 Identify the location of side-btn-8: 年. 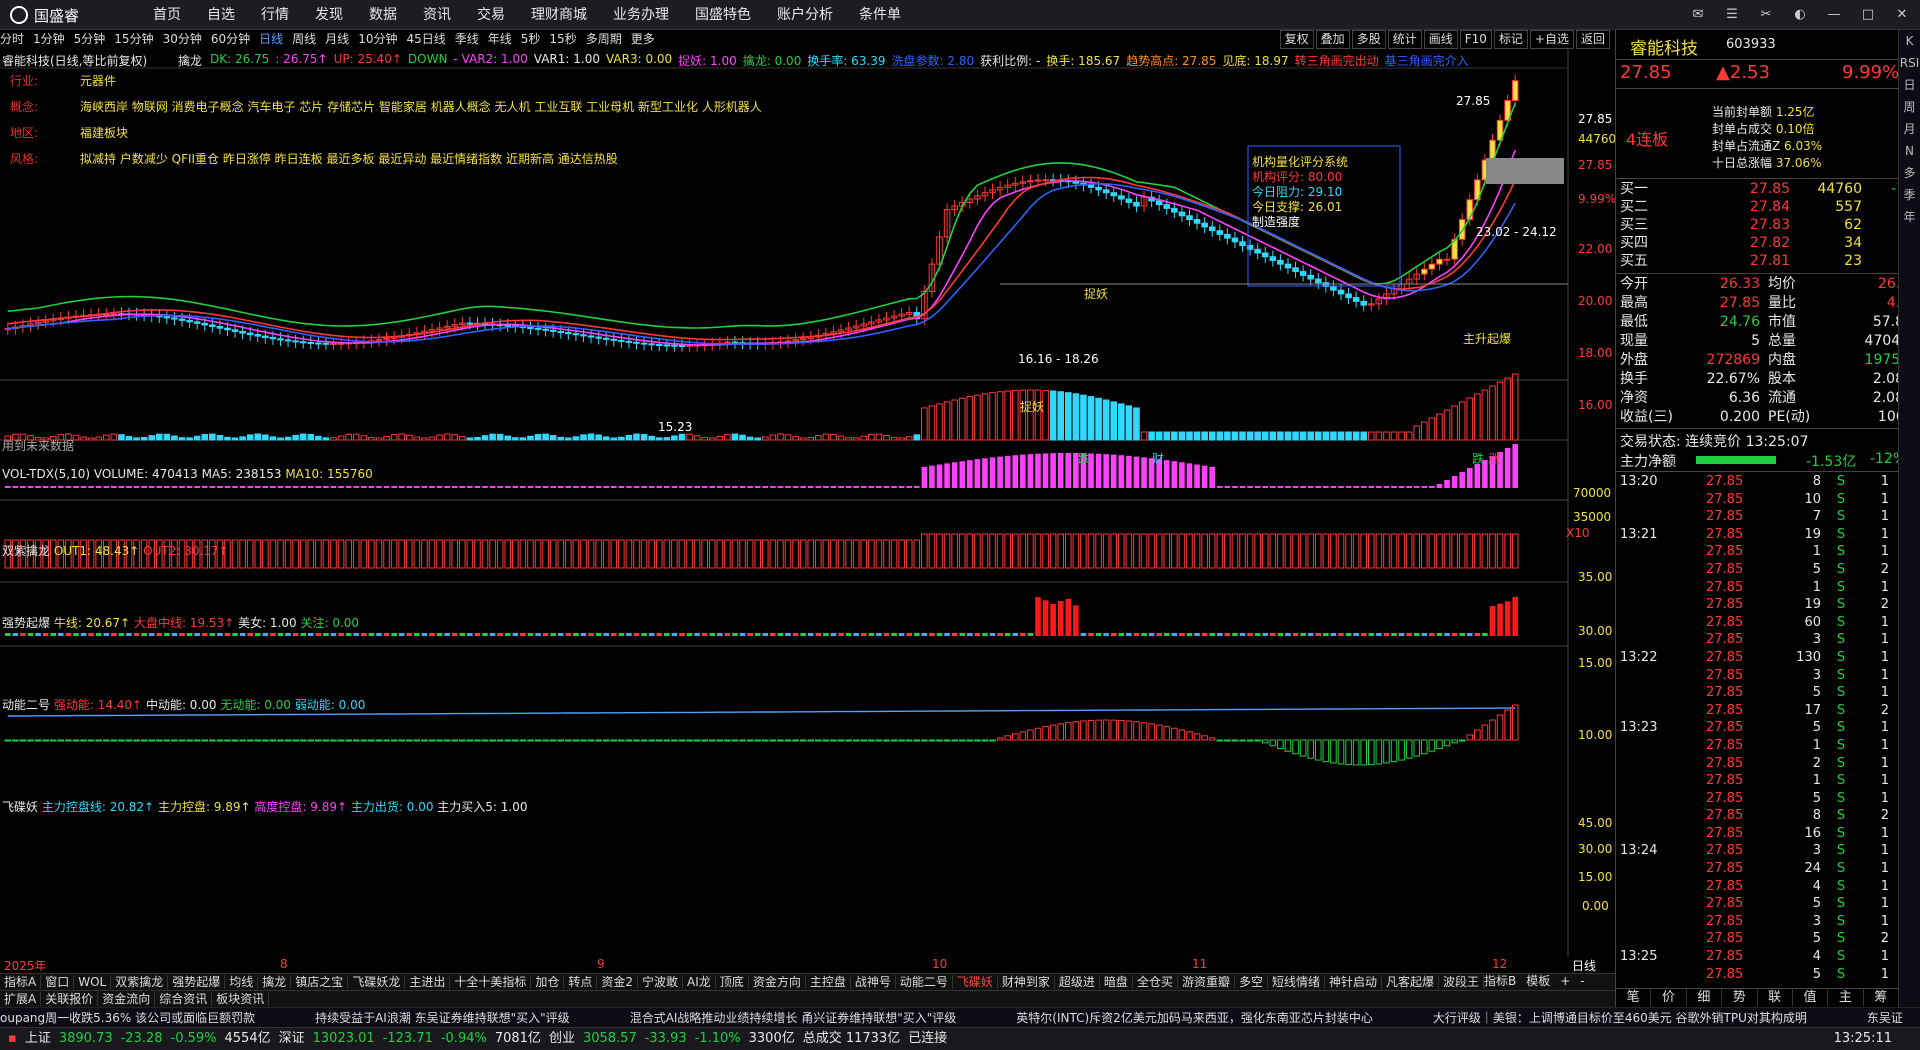
(1909, 217).